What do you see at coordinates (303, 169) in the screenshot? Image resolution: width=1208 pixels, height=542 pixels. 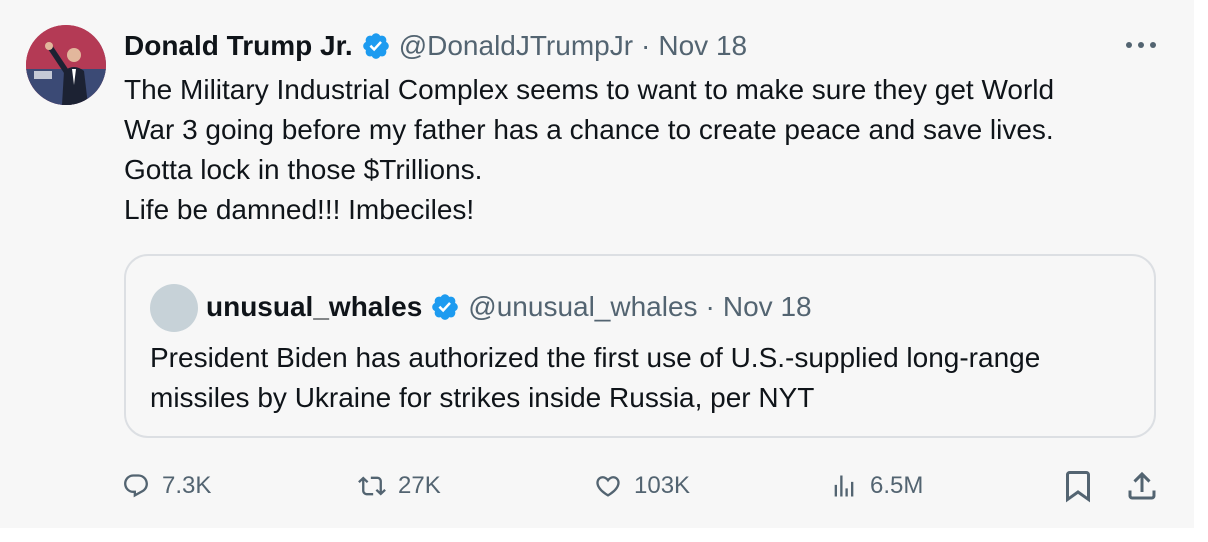 I see `tweet-text-line: Gotta lock in those $Trillions.` at bounding box center [303, 169].